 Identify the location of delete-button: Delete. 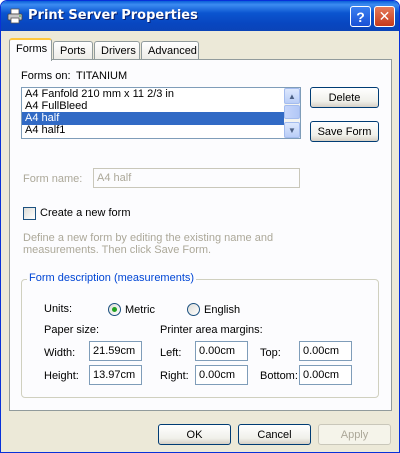
(344, 97).